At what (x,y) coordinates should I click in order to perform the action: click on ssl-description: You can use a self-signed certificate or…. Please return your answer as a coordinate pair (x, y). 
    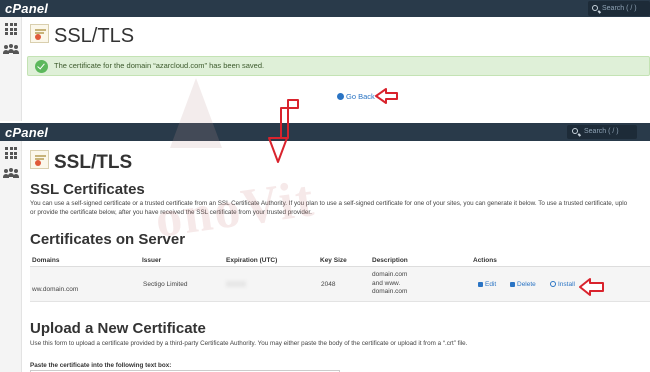
    Looking at the image, I should click on (340, 208).